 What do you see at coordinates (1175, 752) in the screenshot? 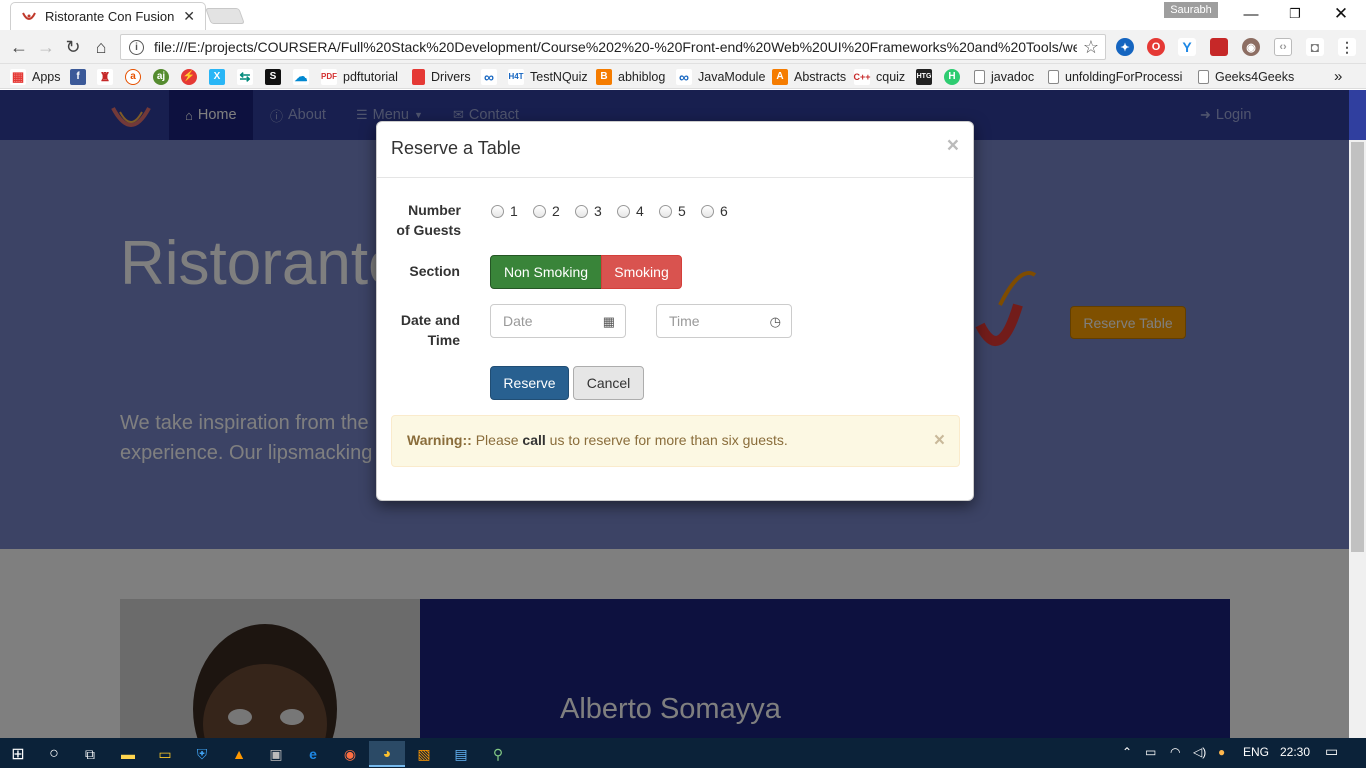
I see `wifi-icon: ◠` at bounding box center [1175, 752].